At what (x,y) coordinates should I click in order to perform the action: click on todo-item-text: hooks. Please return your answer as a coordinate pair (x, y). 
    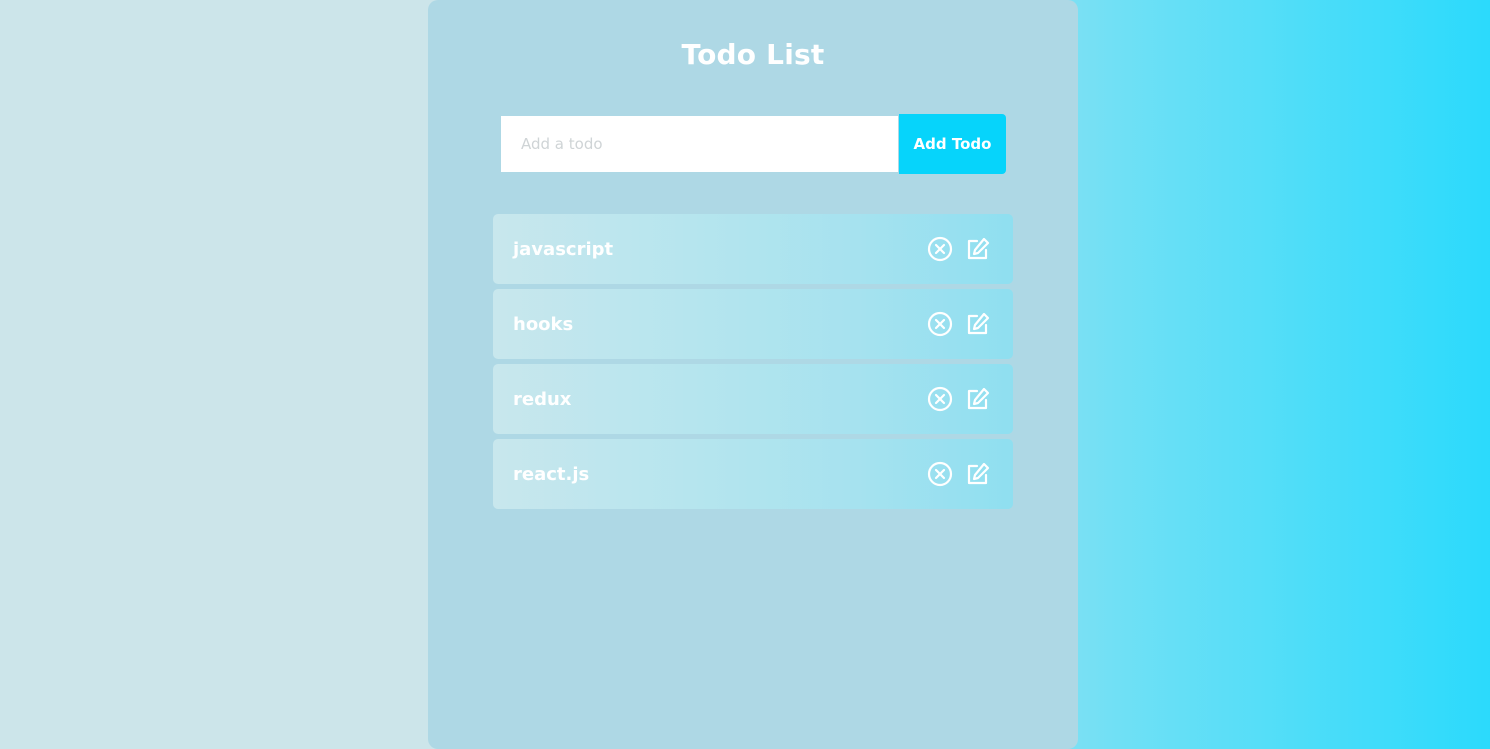
    Looking at the image, I should click on (543, 324).